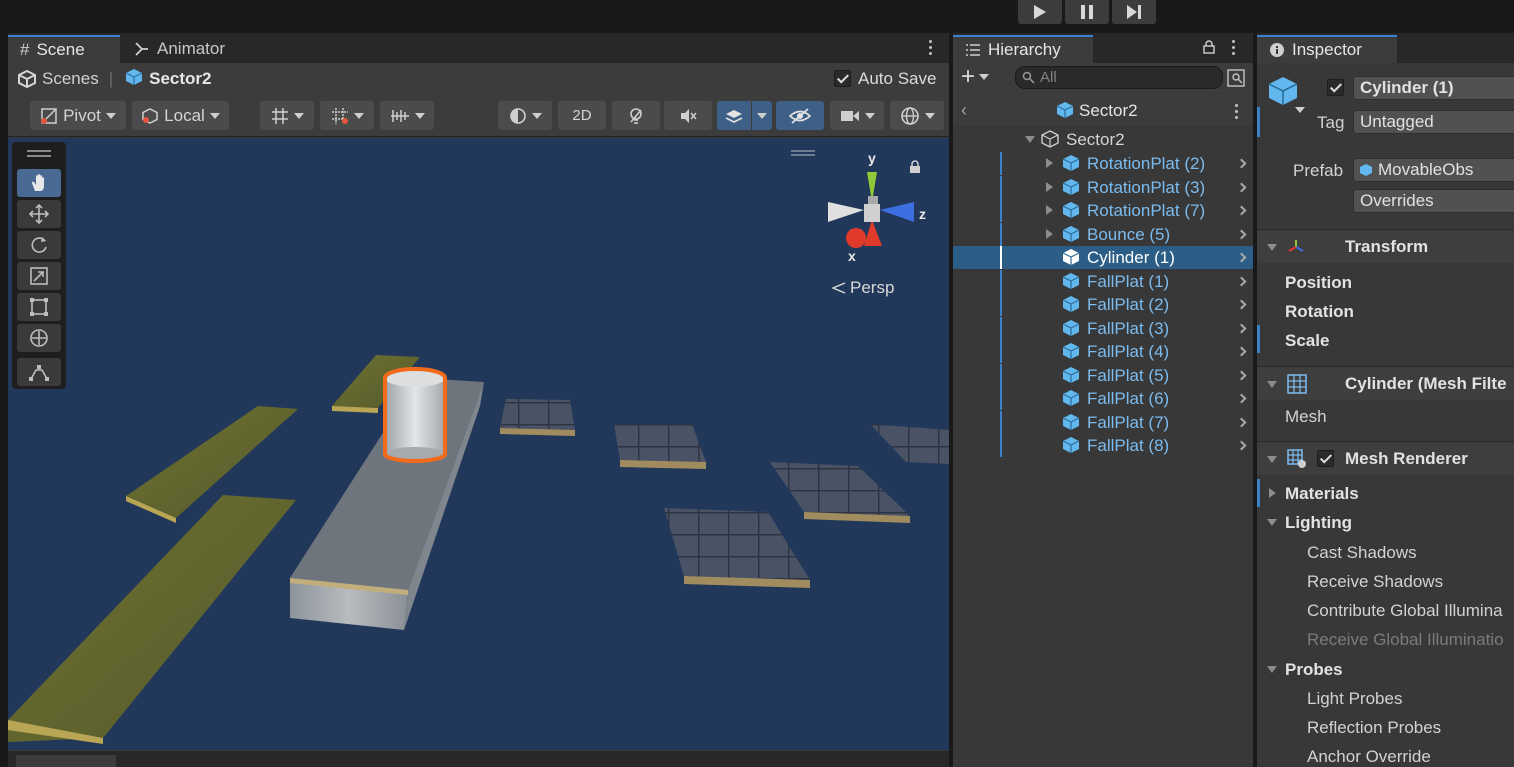  I want to click on scale-tool, so click(39, 276).